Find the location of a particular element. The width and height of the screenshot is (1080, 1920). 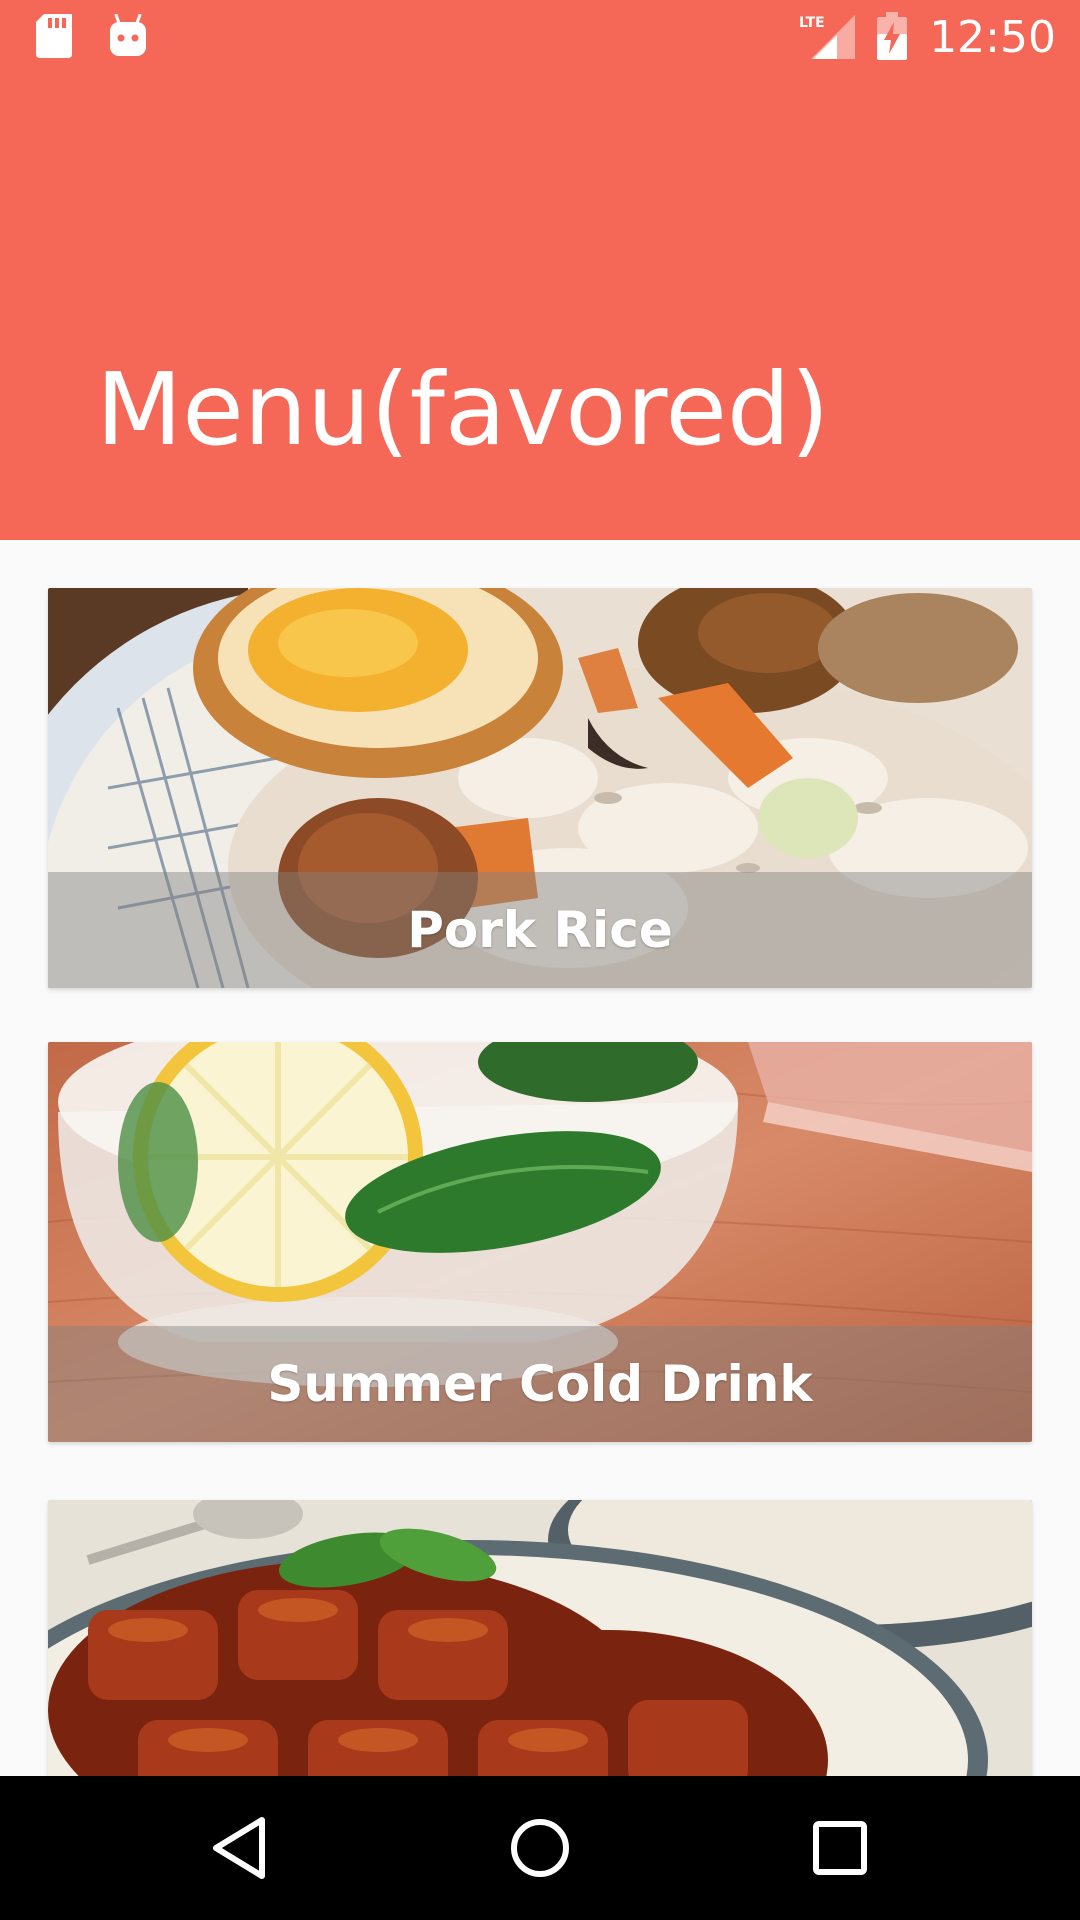

braised-pork-photo is located at coordinates (540, 1638).